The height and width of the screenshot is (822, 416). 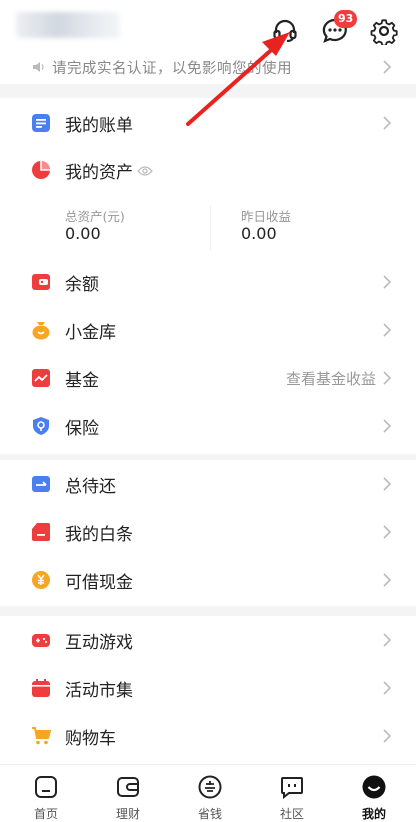 What do you see at coordinates (331, 378) in the screenshot?
I see `view-fund-earnings-link: 查看基金收益` at bounding box center [331, 378].